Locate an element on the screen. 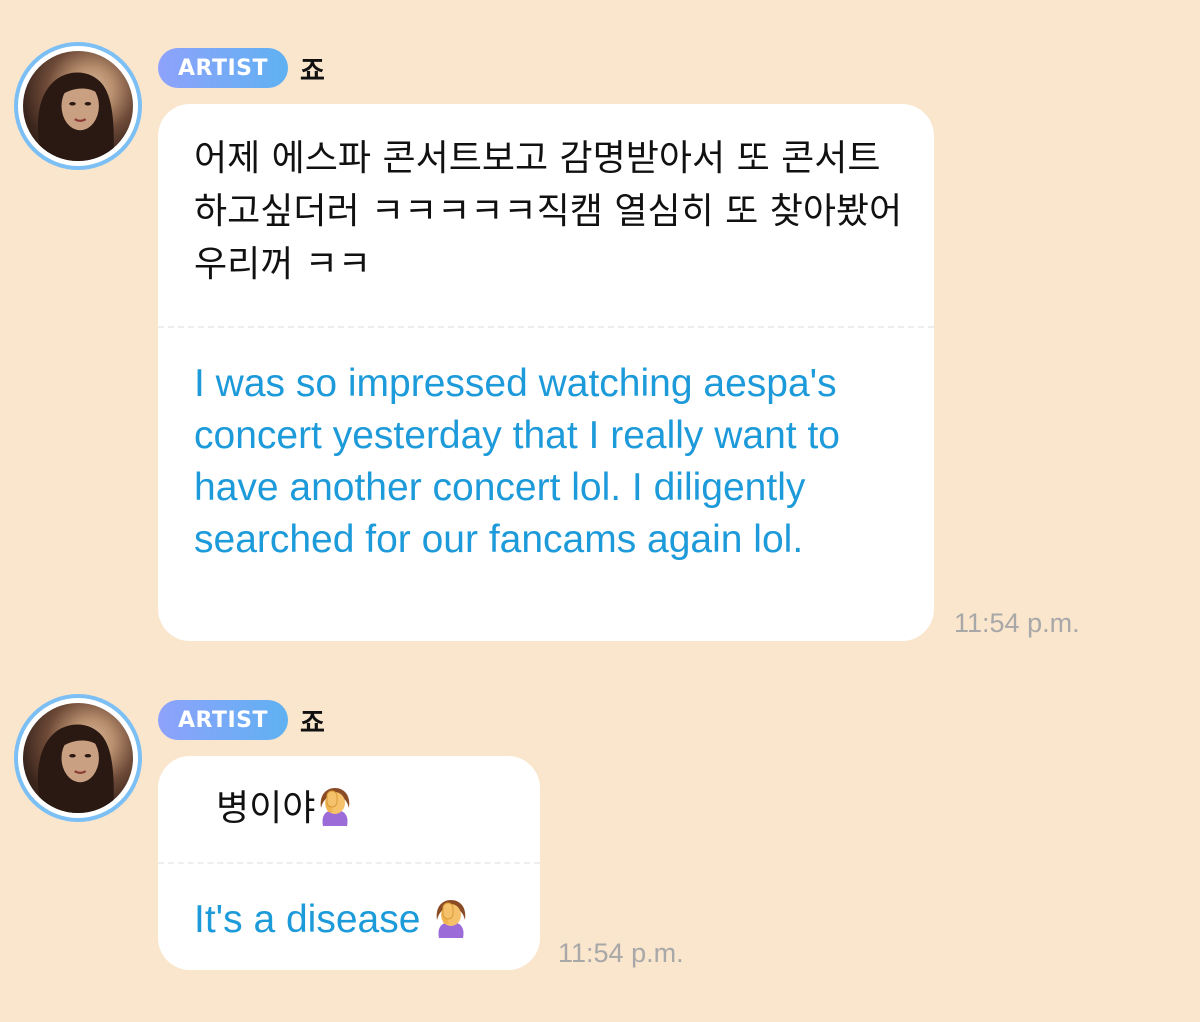 Image resolution: width=1200 pixels, height=1022 pixels. translated-text: It's a disease is located at coordinates (313, 919).